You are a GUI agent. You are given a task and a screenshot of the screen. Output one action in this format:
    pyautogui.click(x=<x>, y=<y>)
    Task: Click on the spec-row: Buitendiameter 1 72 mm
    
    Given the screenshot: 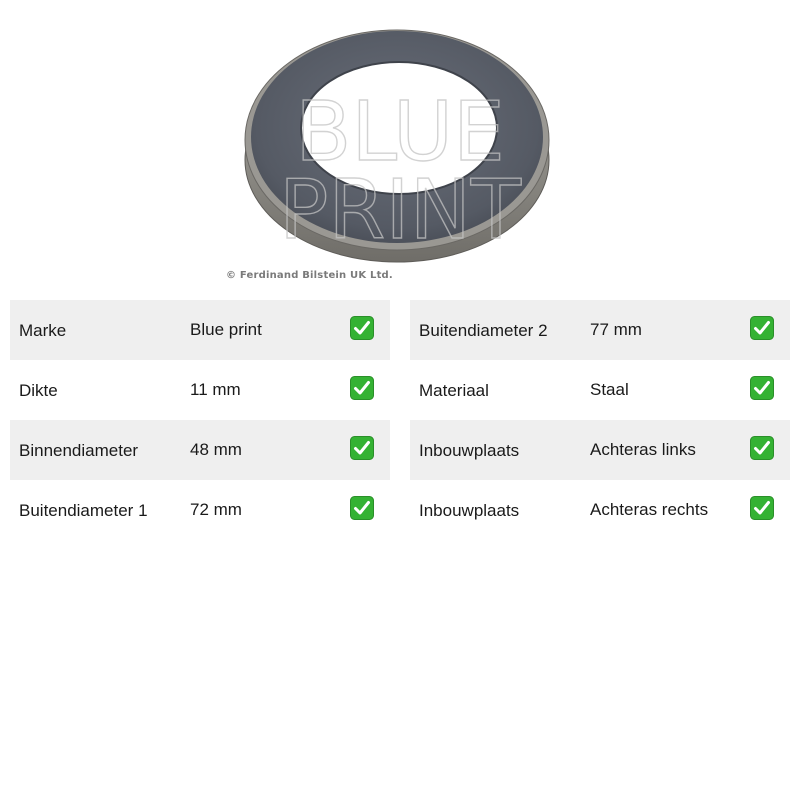 What is the action you would take?
    pyautogui.click(x=200, y=510)
    